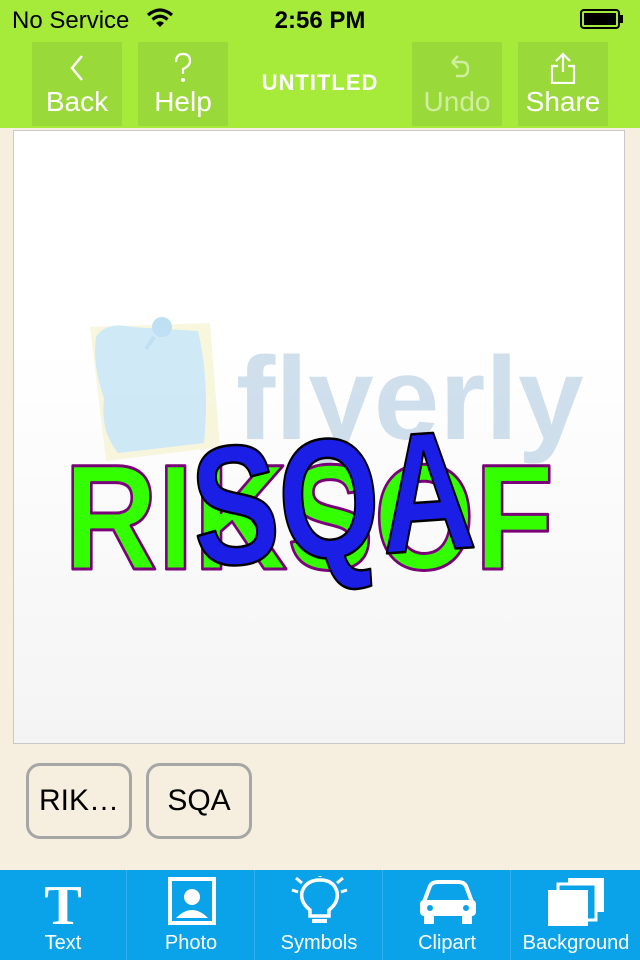 The height and width of the screenshot is (960, 640). Describe the element at coordinates (319, 943) in the screenshot. I see `tab-symbols-label: Symbols` at that location.